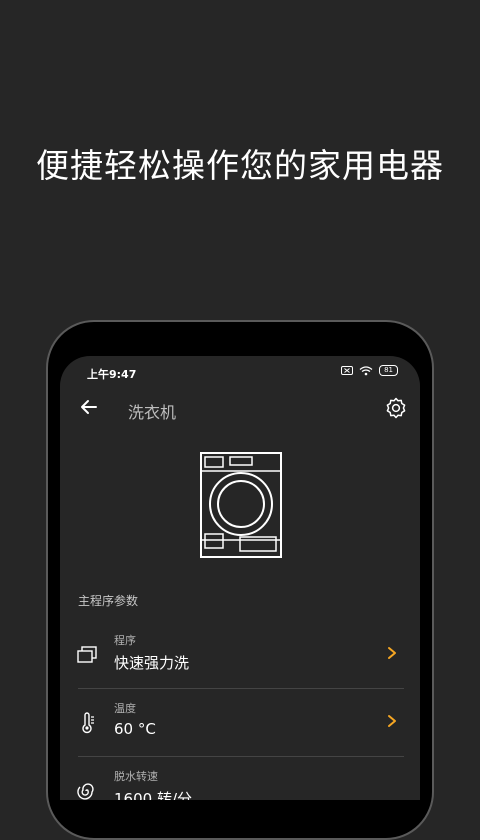  What do you see at coordinates (152, 412) in the screenshot?
I see `page-title: 洗衣机` at bounding box center [152, 412].